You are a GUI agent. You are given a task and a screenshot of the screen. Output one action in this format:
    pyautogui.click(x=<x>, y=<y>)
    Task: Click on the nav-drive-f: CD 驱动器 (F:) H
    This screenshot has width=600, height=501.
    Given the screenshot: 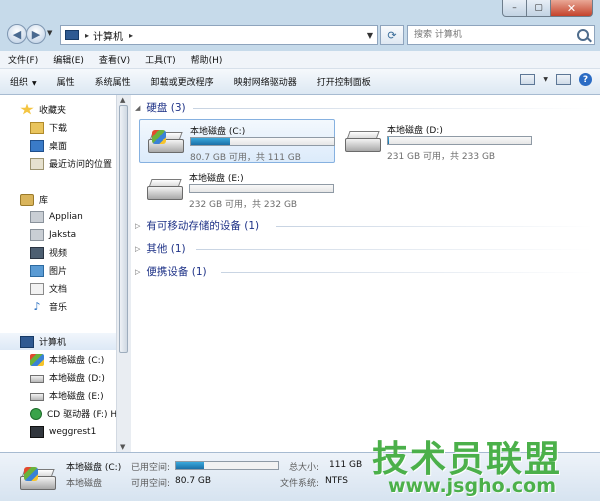 What is the action you would take?
    pyautogui.click(x=73, y=413)
    